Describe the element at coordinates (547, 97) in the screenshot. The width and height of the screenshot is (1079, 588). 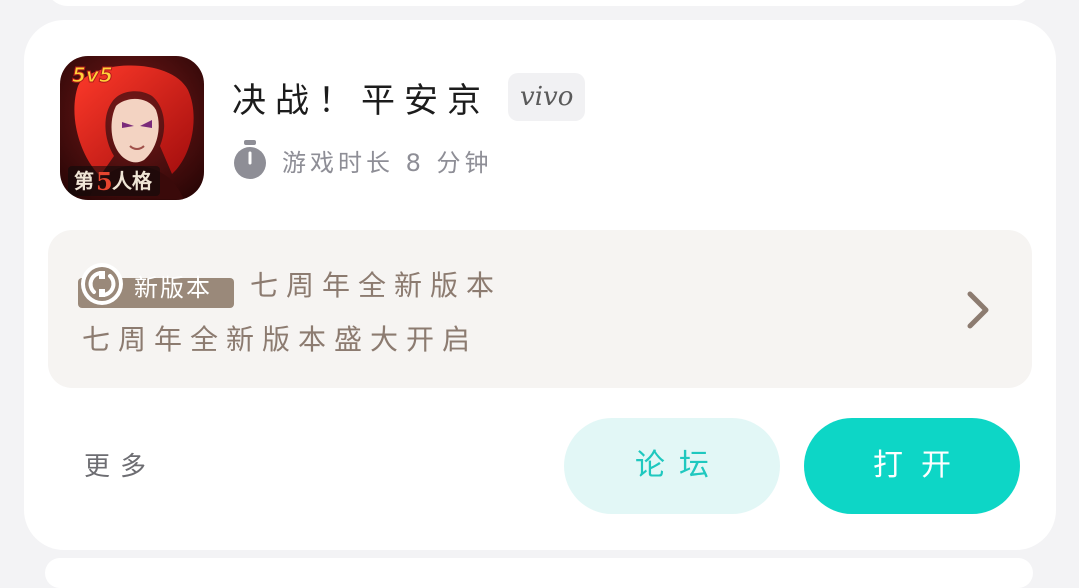
I see `platform-badge: vivo` at that location.